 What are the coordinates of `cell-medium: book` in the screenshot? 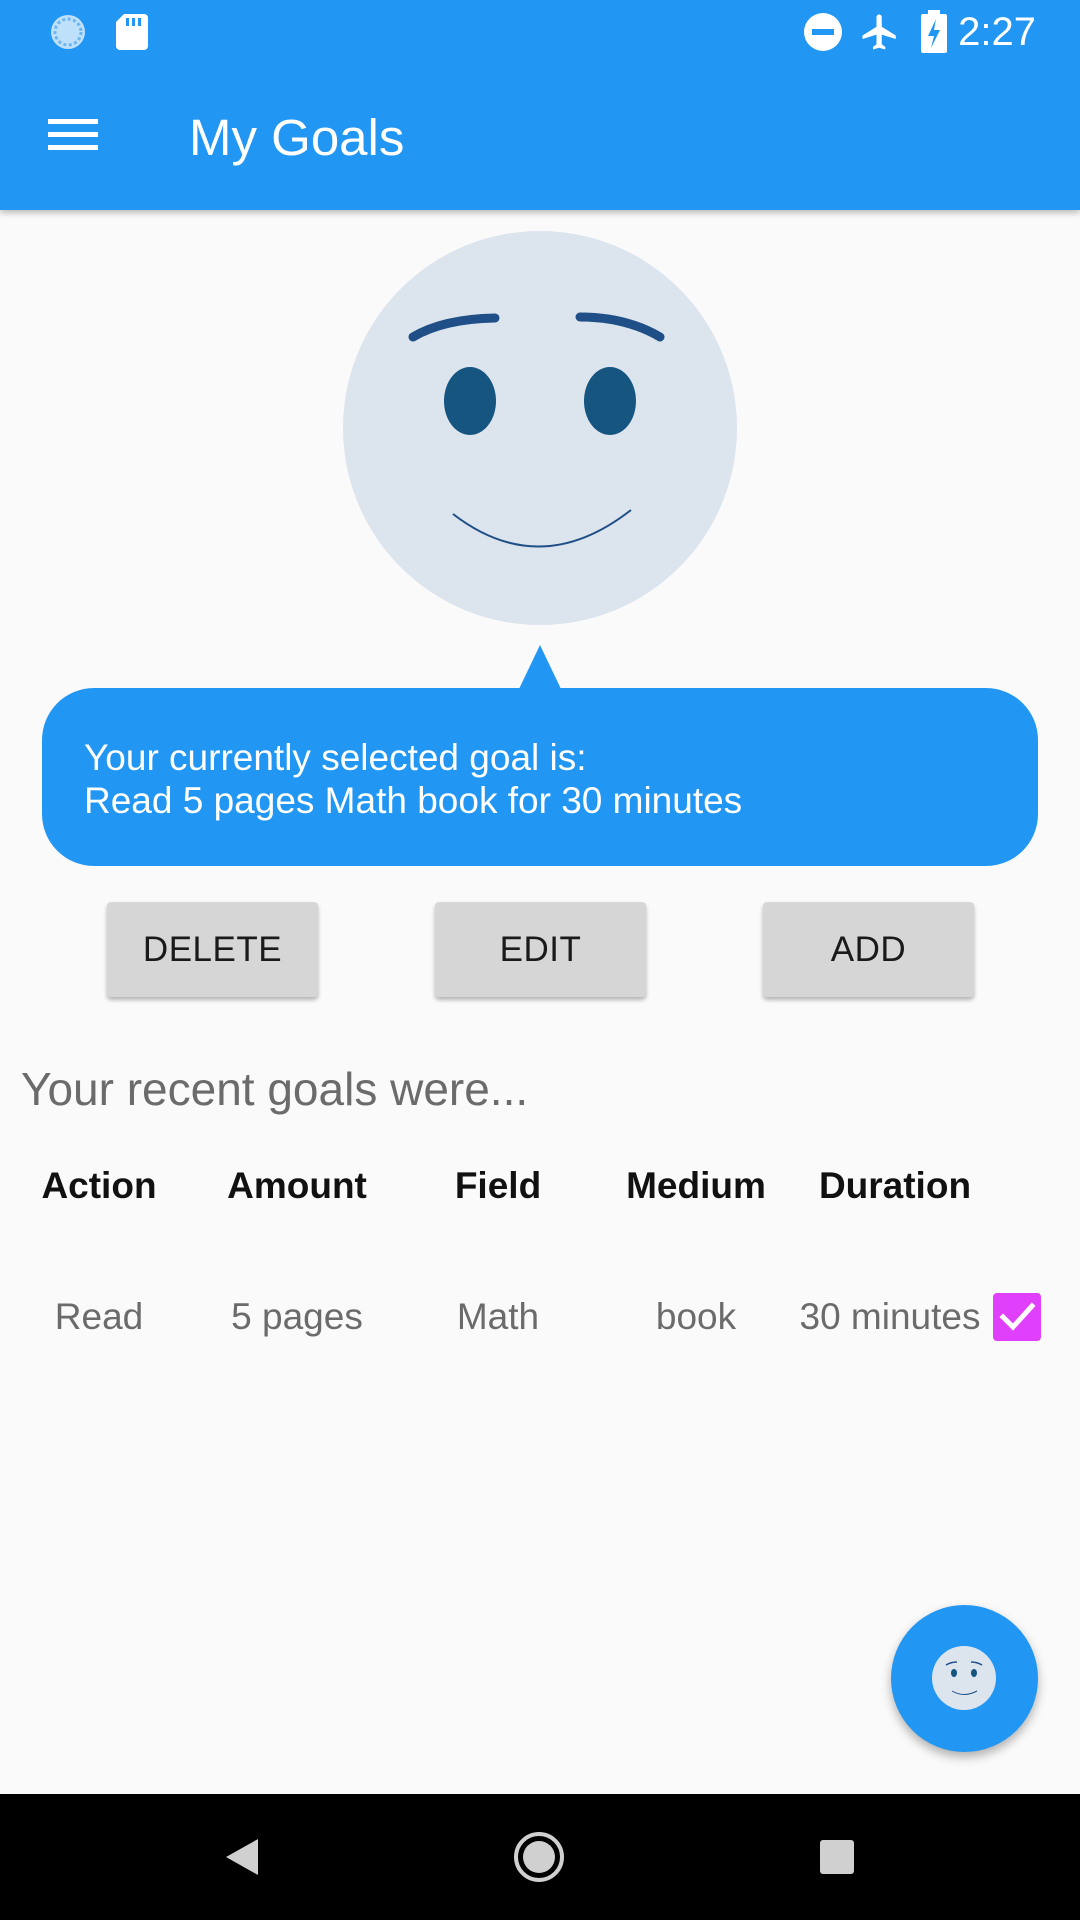 It's located at (696, 1316).